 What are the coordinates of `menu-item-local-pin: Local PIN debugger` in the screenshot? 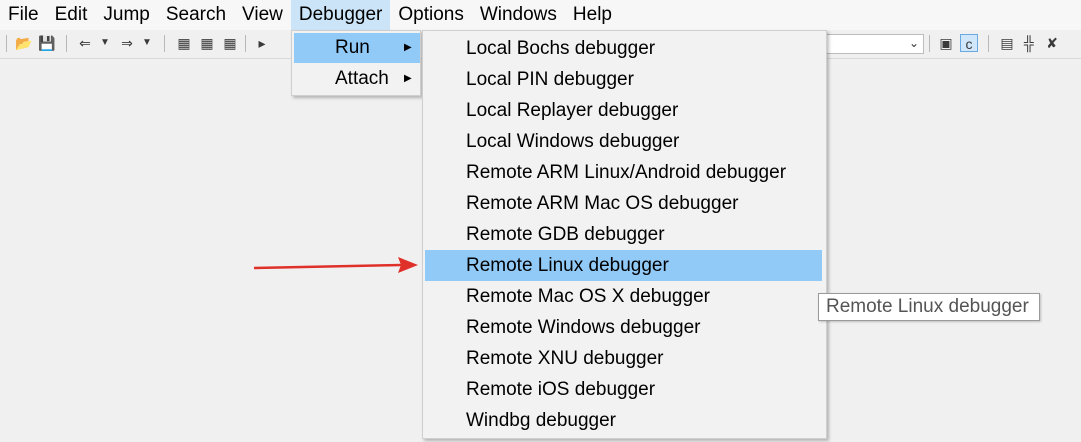 It's located at (623, 79).